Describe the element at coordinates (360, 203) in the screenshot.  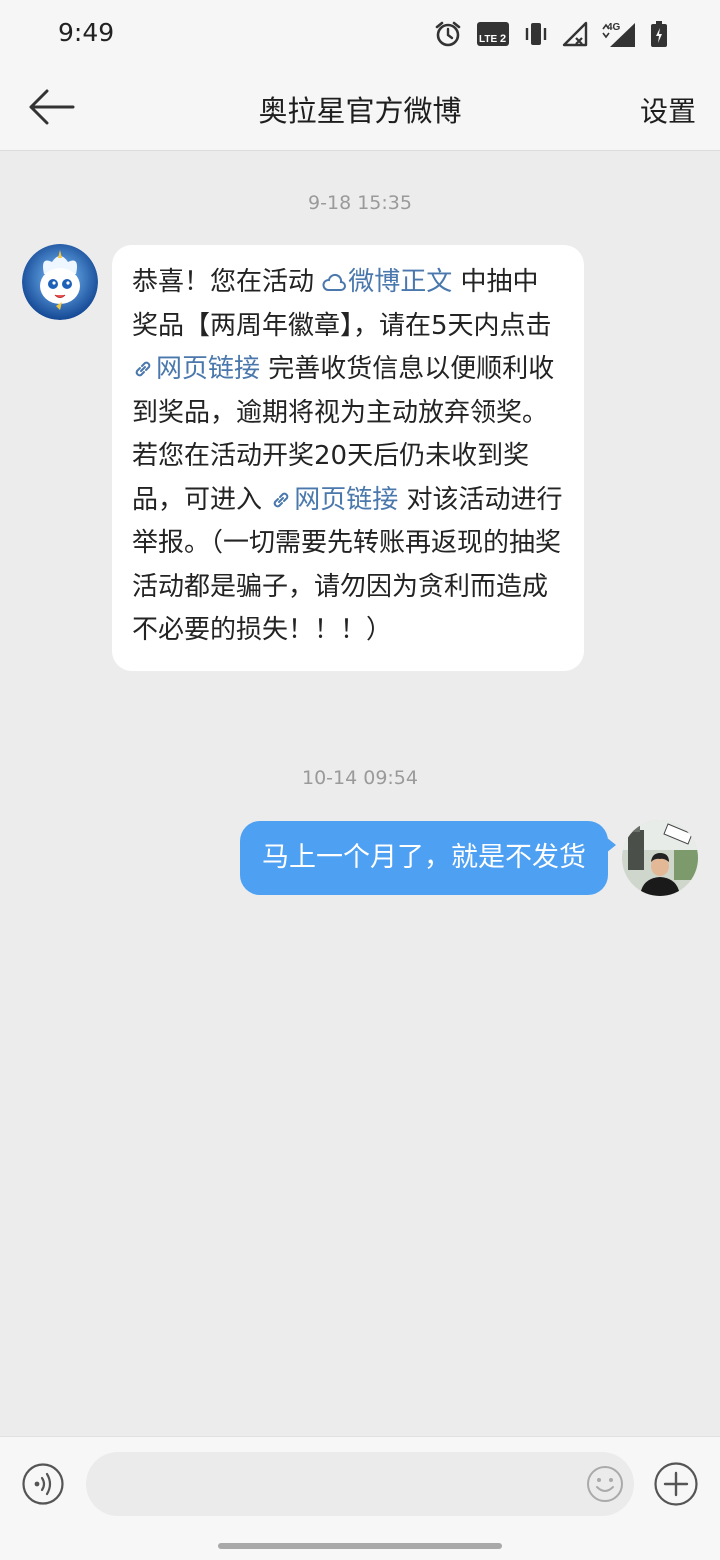
I see `message-timestamp: 9-18 15:35` at that location.